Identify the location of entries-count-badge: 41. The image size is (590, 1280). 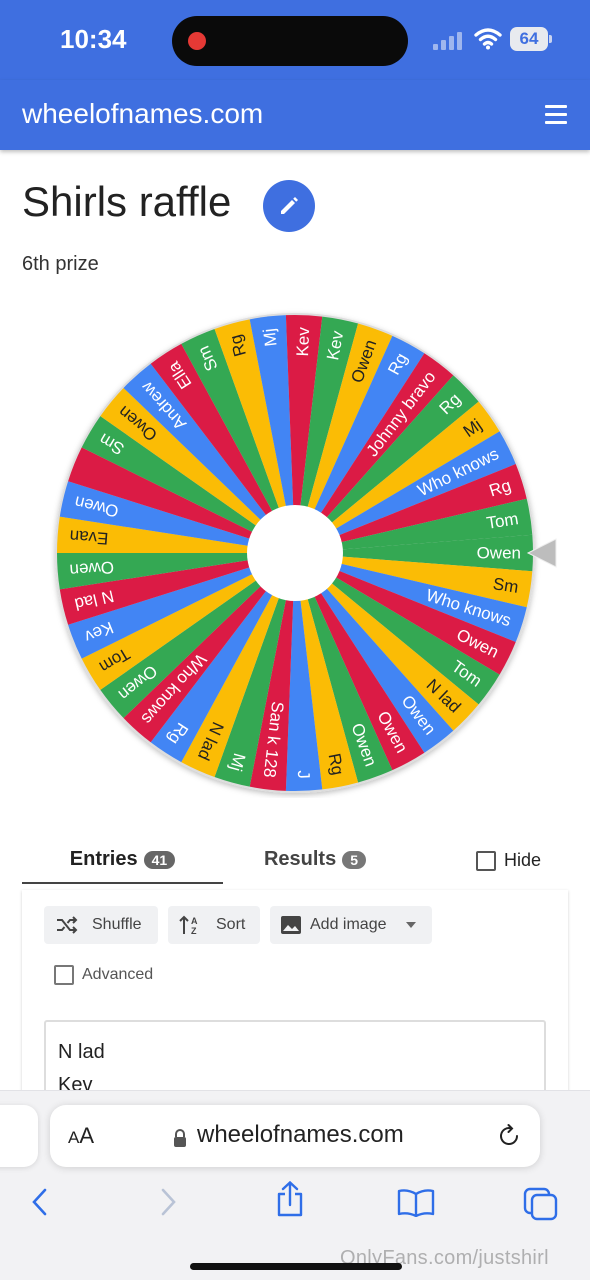
(159, 859).